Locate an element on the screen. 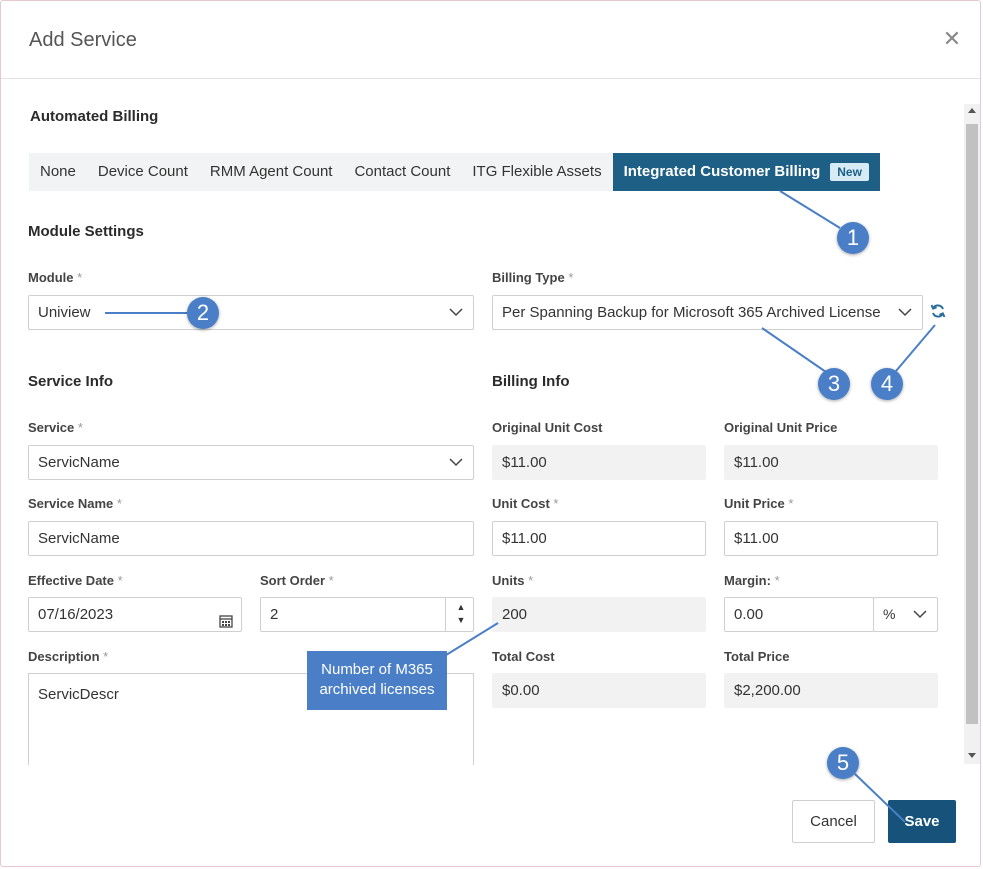 The height and width of the screenshot is (869, 983). original-unit-price-value: $11.00 is located at coordinates (831, 462).